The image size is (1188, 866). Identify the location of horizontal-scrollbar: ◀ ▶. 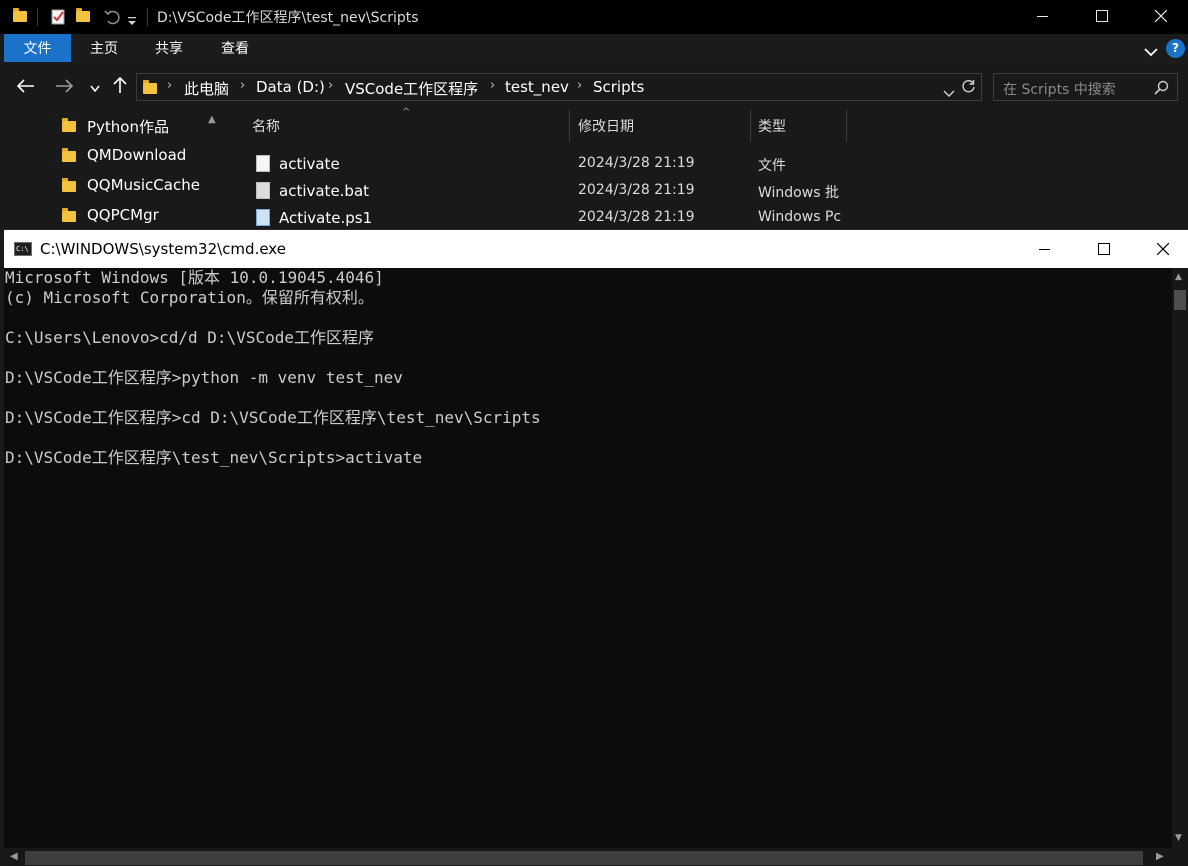
(588, 857).